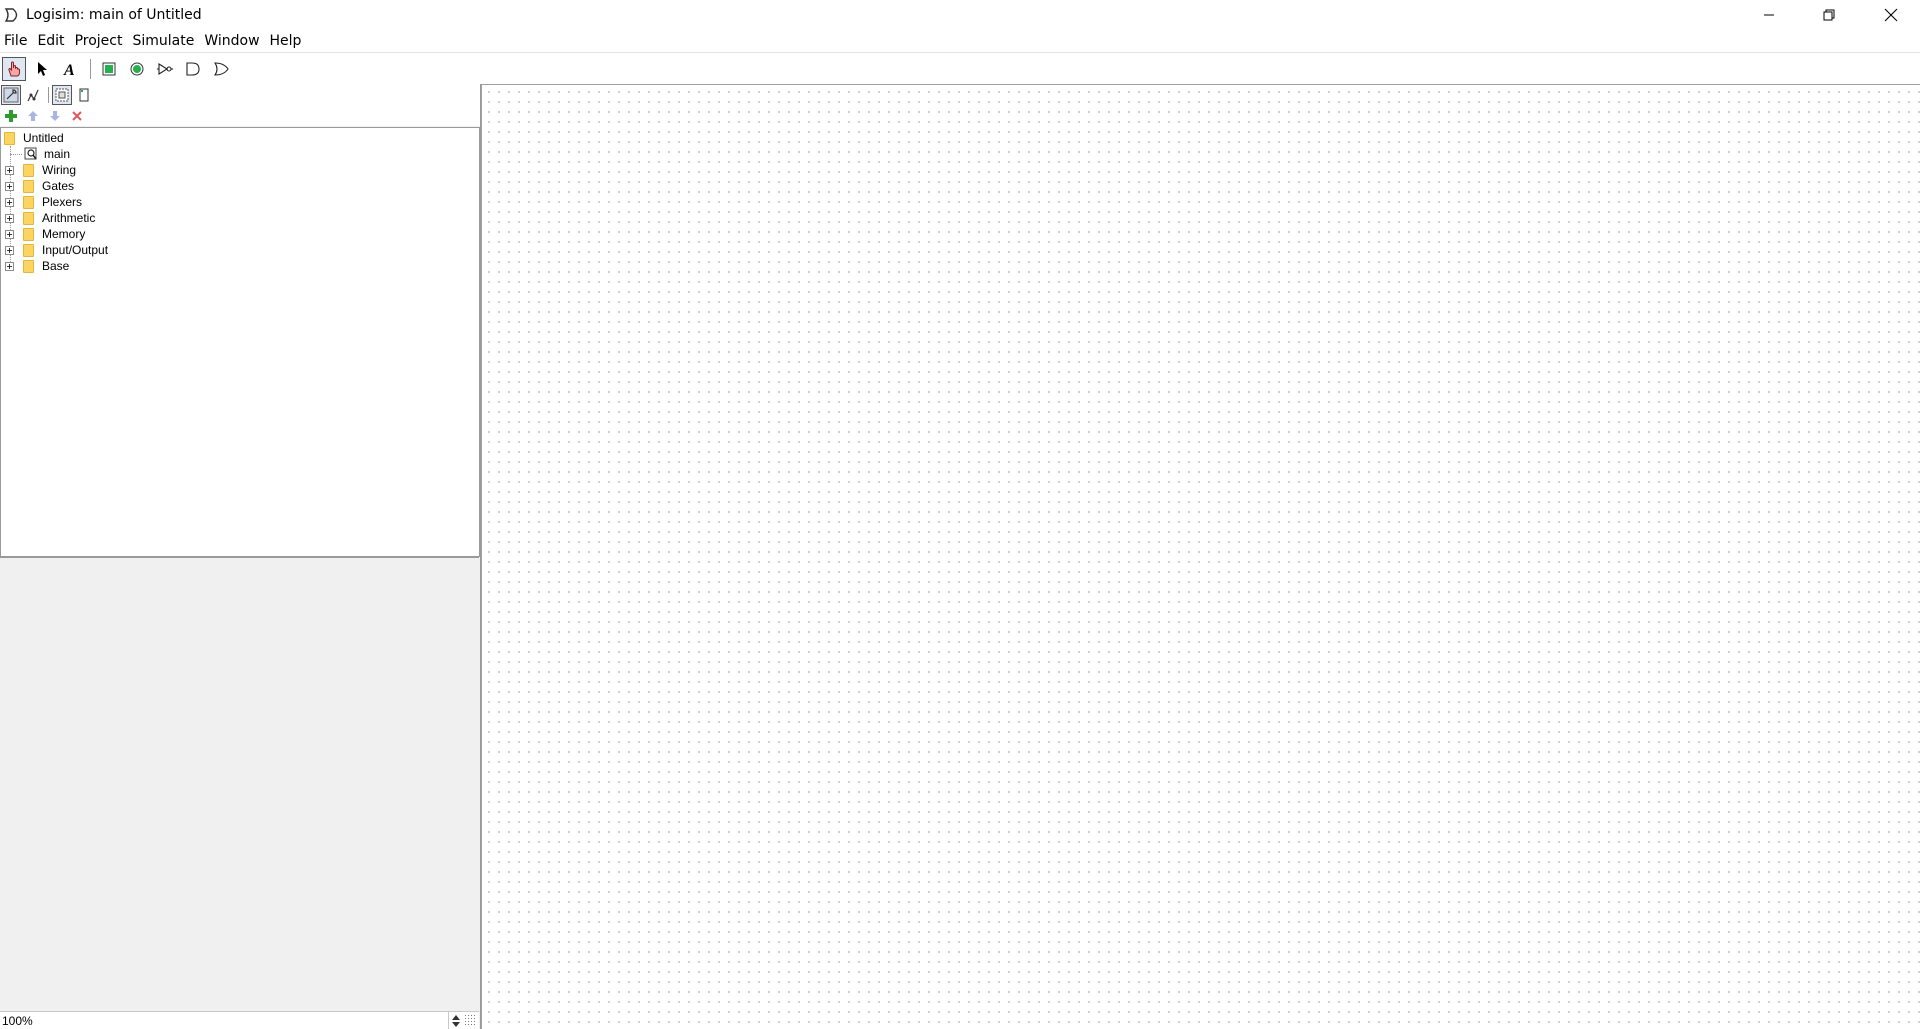 This screenshot has width=1920, height=1029. I want to click on and-gate-button, so click(193, 69).